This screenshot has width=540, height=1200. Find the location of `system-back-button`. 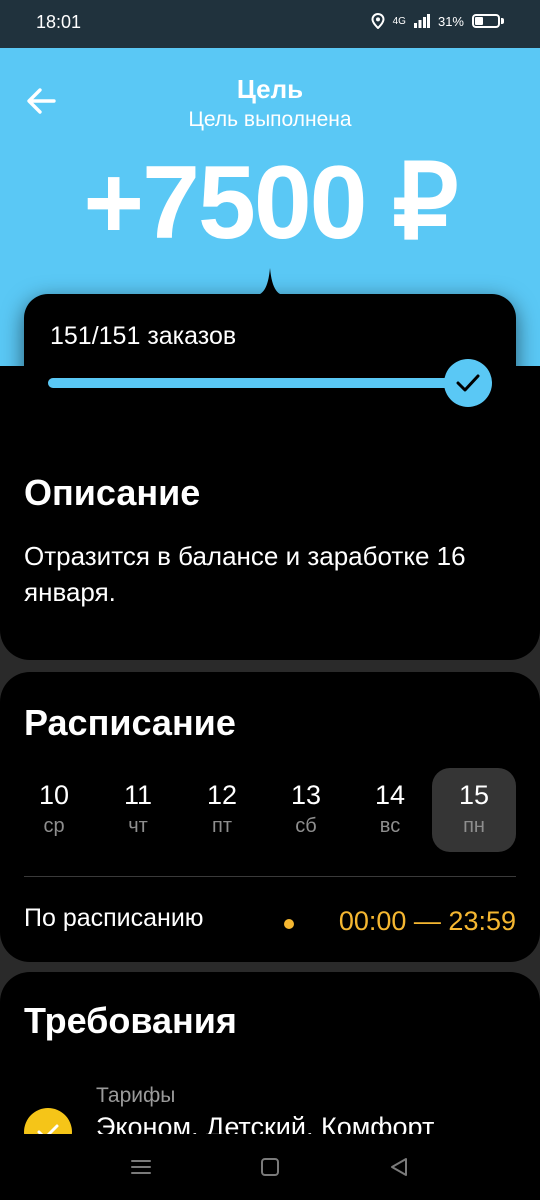

system-back-button is located at coordinates (399, 1167).